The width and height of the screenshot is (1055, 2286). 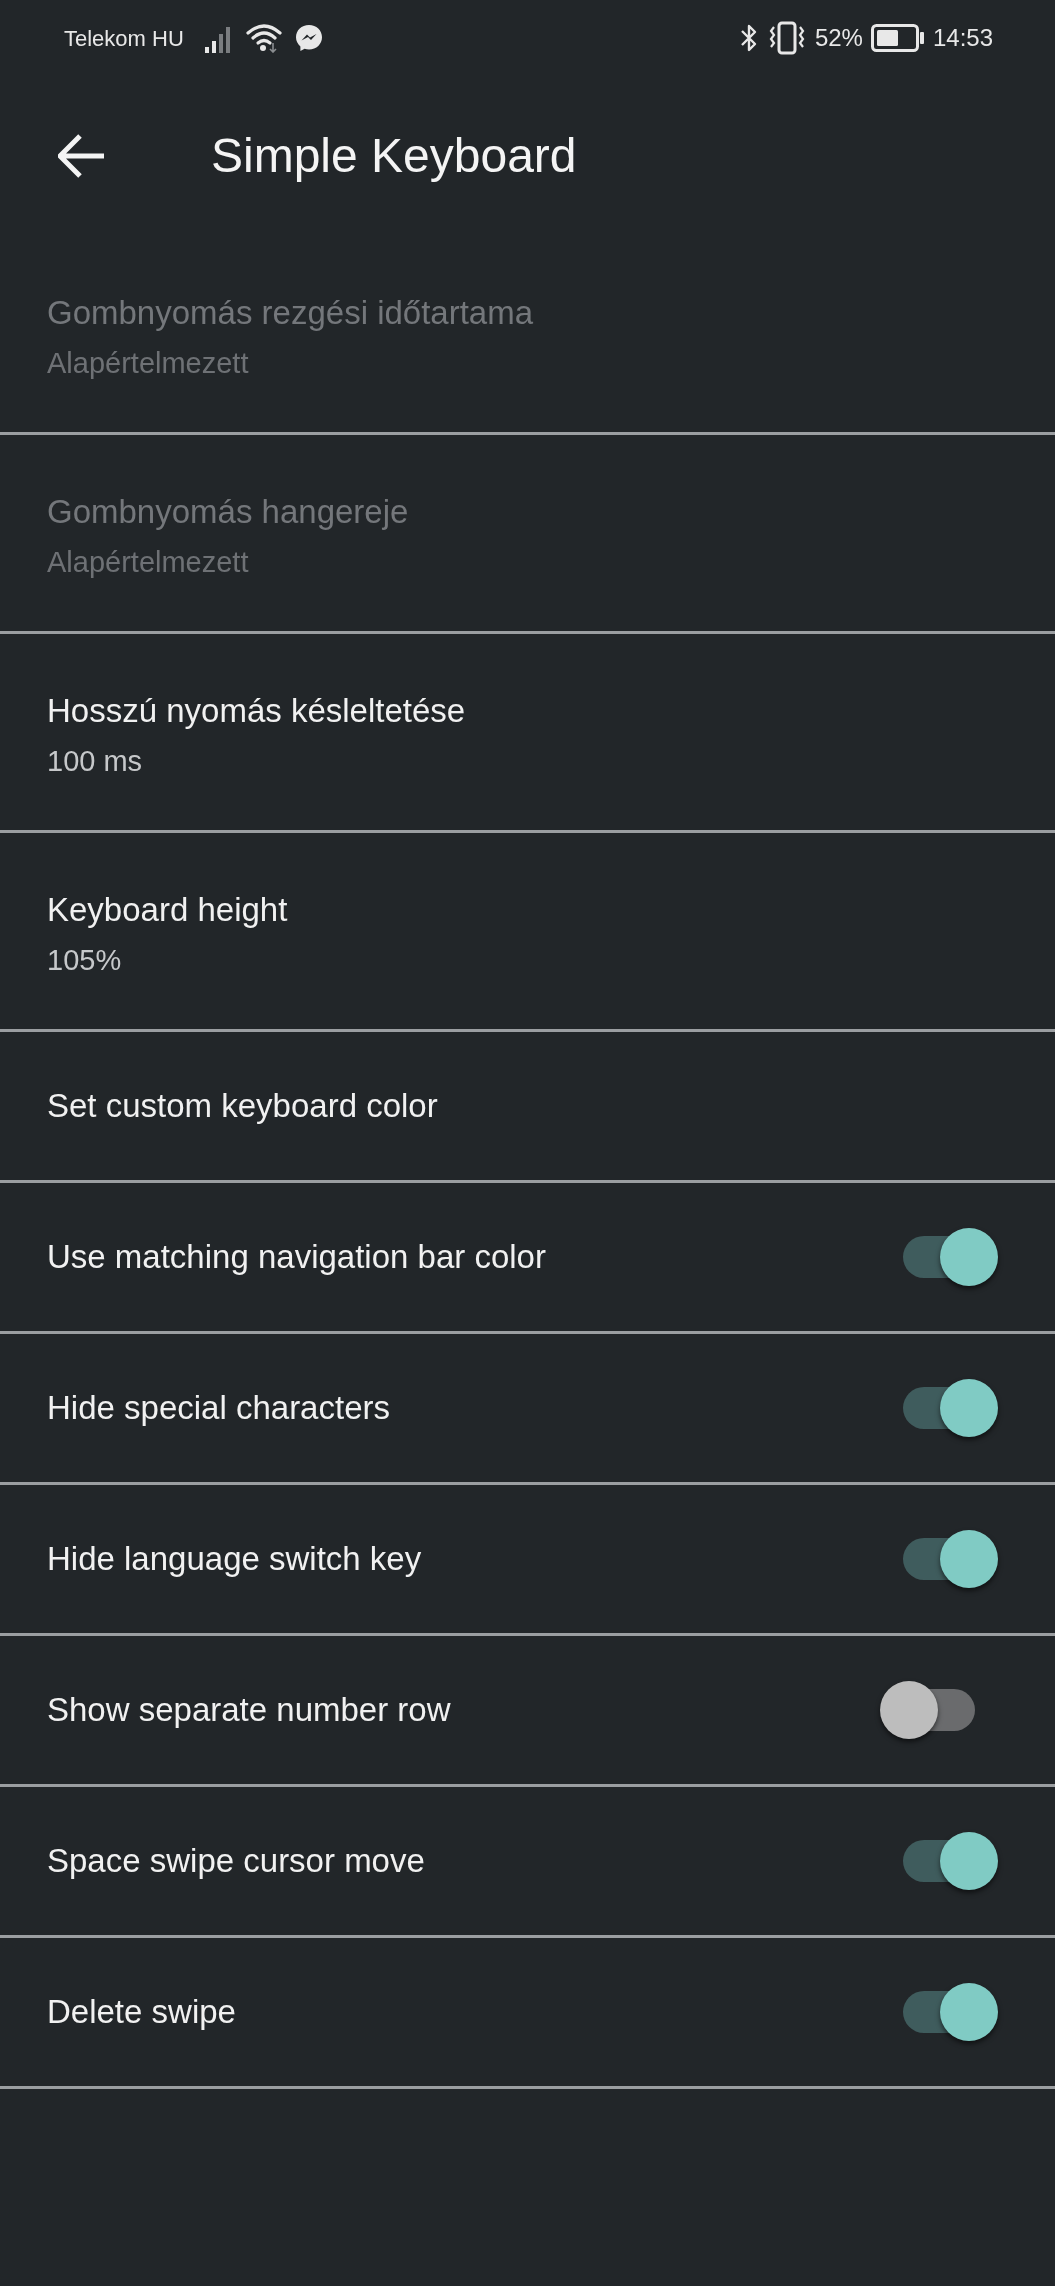 I want to click on back-arrow-icon, so click(x=82, y=156).